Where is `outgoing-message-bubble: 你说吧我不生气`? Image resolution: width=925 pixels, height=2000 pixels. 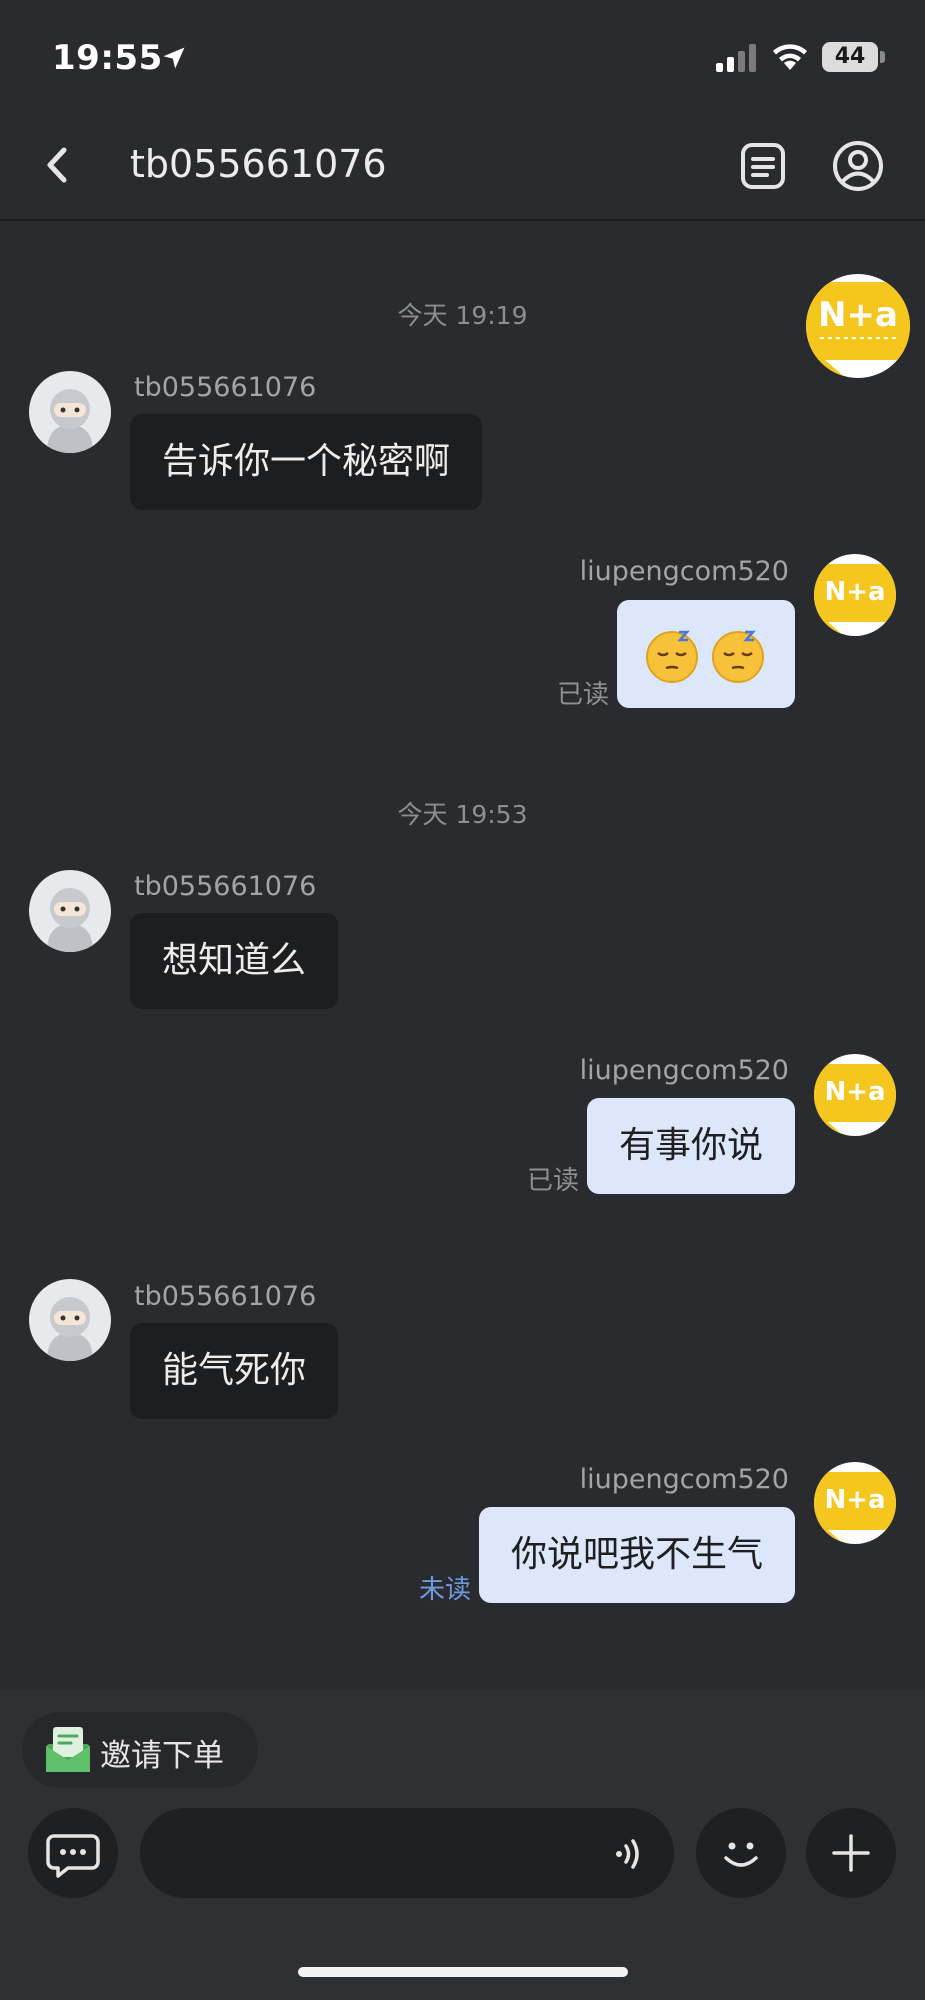 outgoing-message-bubble: 你说吧我不生气 is located at coordinates (636, 1555).